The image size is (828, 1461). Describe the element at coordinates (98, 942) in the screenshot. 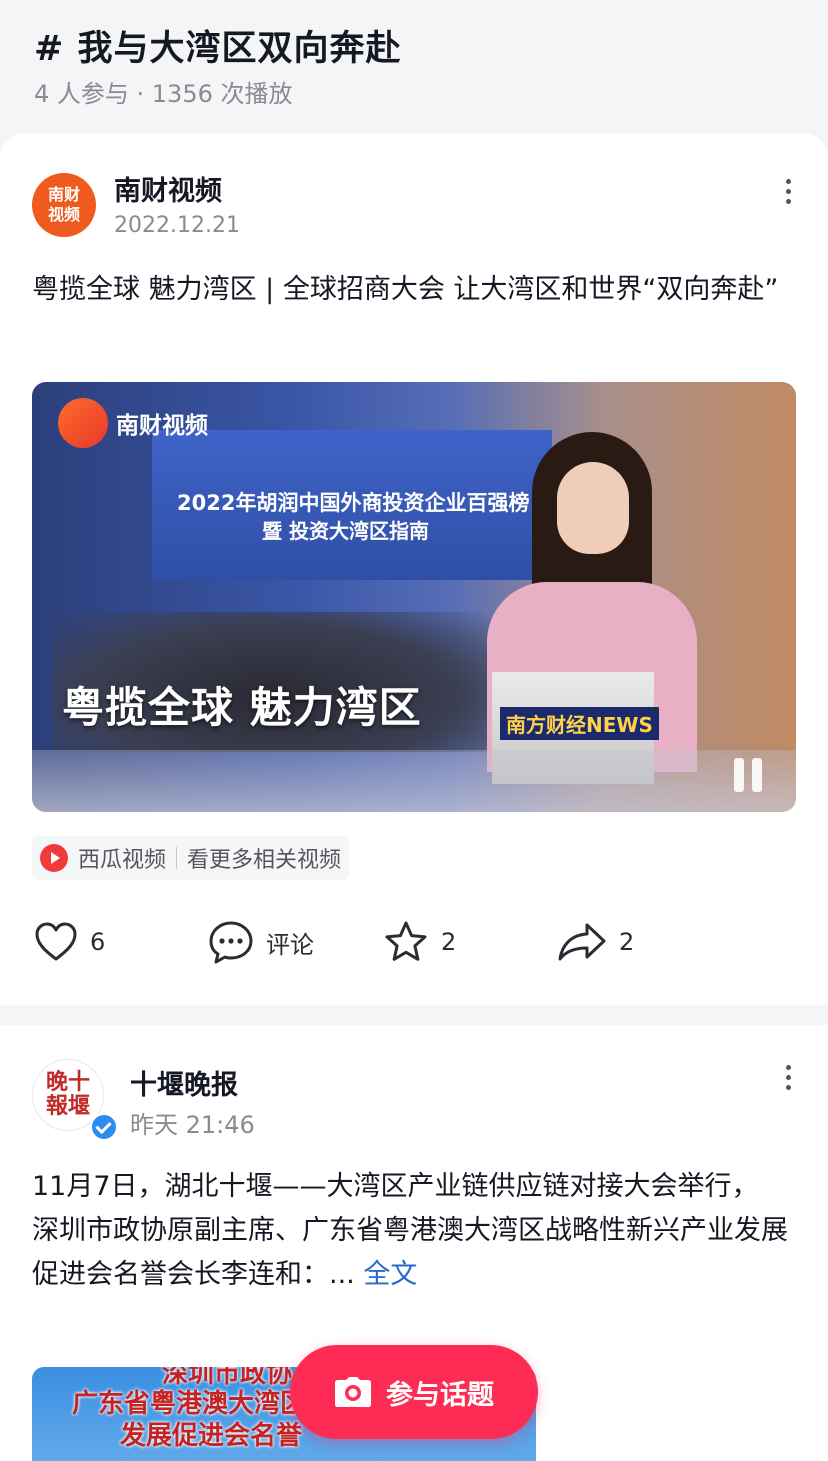

I see `like-count: 6` at that location.